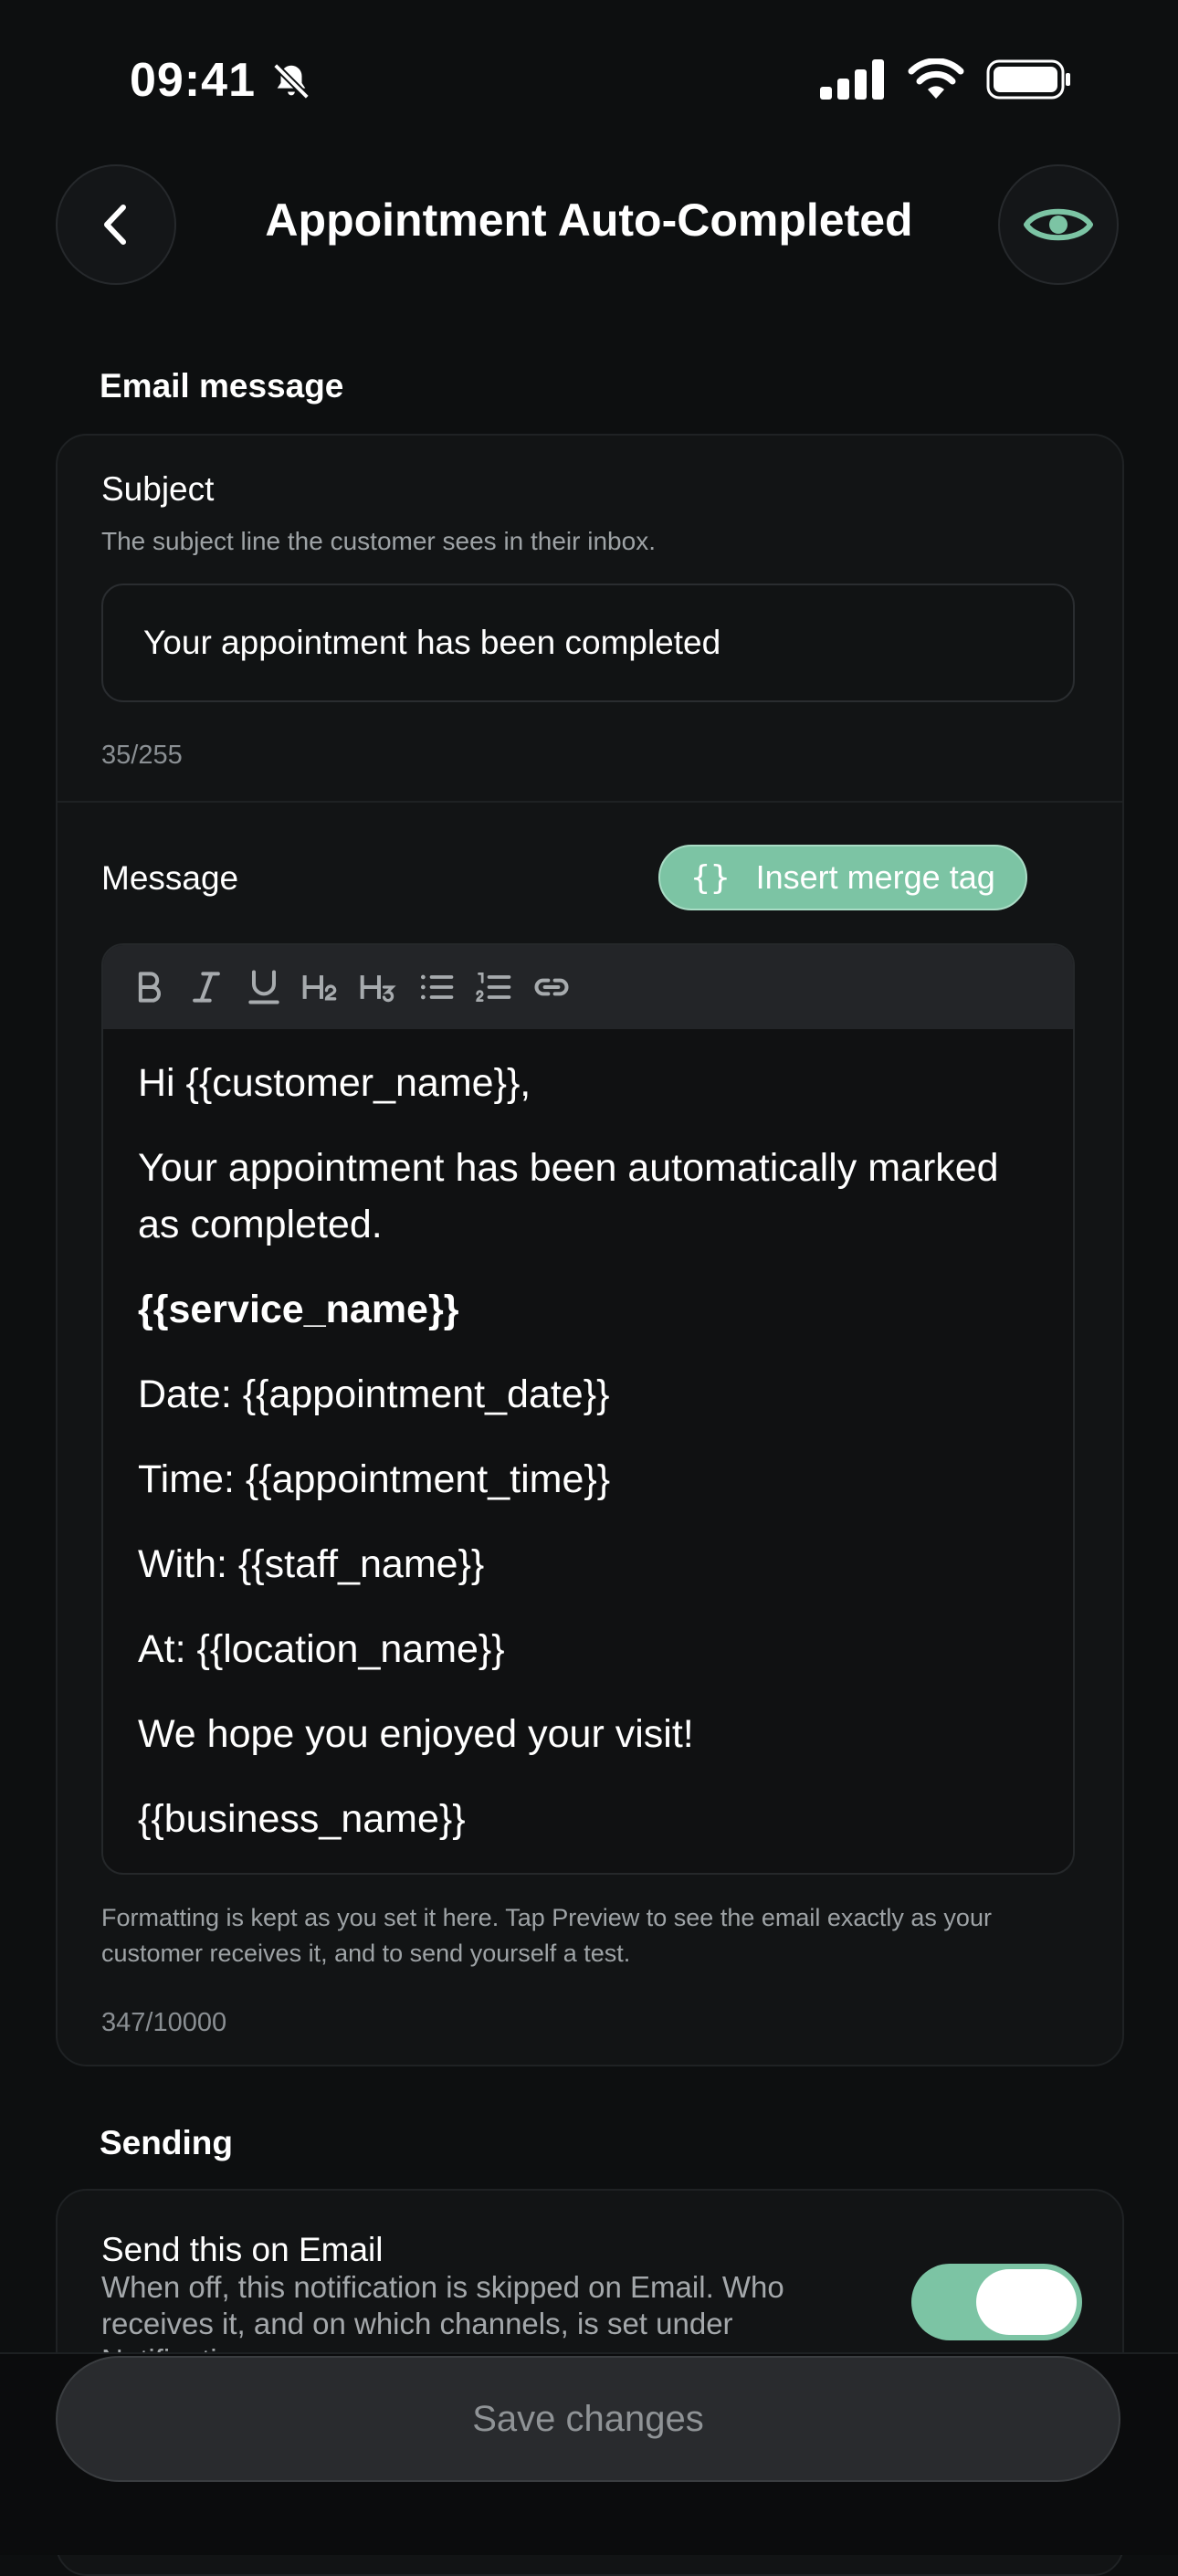 The width and height of the screenshot is (1178, 2576). Describe the element at coordinates (164, 2022) in the screenshot. I see `message-counter: 347/10000` at that location.